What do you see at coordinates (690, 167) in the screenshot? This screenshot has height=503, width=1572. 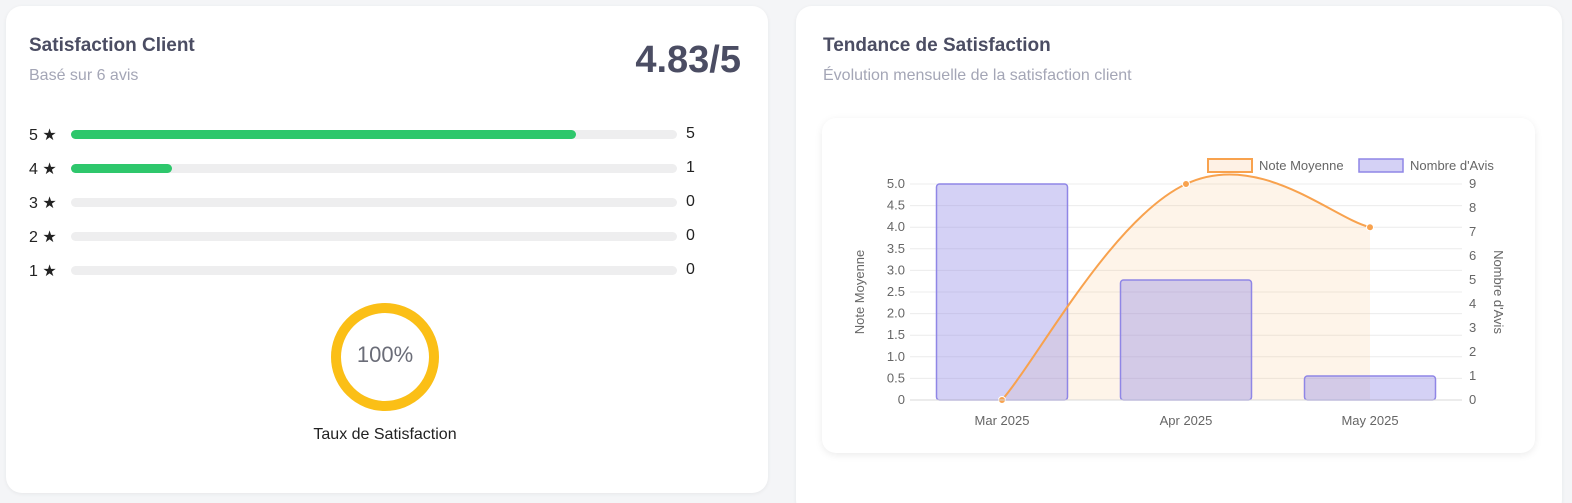 I see `rating-count: 1` at bounding box center [690, 167].